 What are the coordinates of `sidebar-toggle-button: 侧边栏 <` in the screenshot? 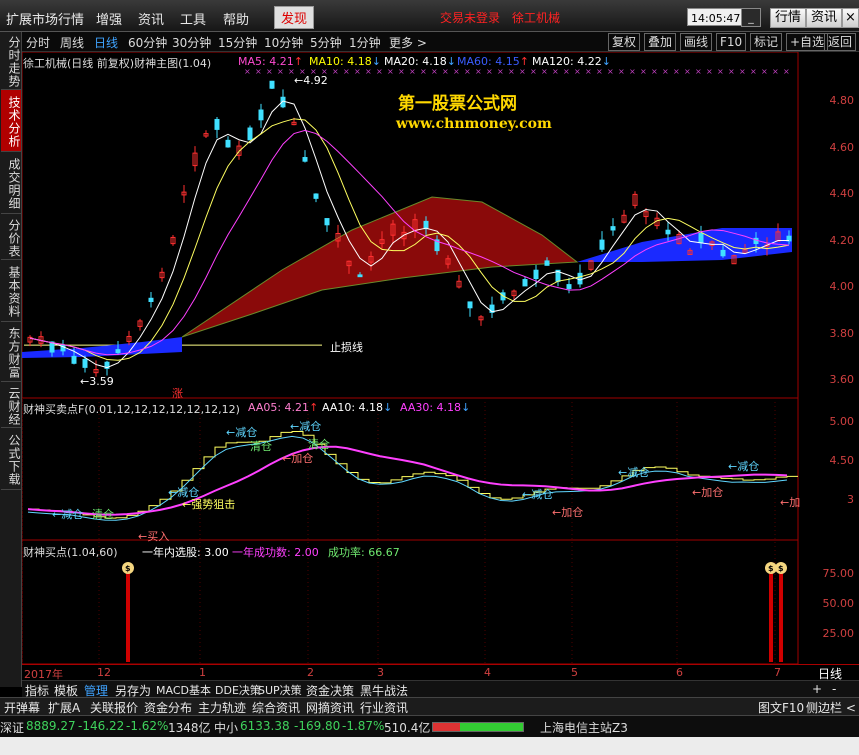 It's located at (831, 707).